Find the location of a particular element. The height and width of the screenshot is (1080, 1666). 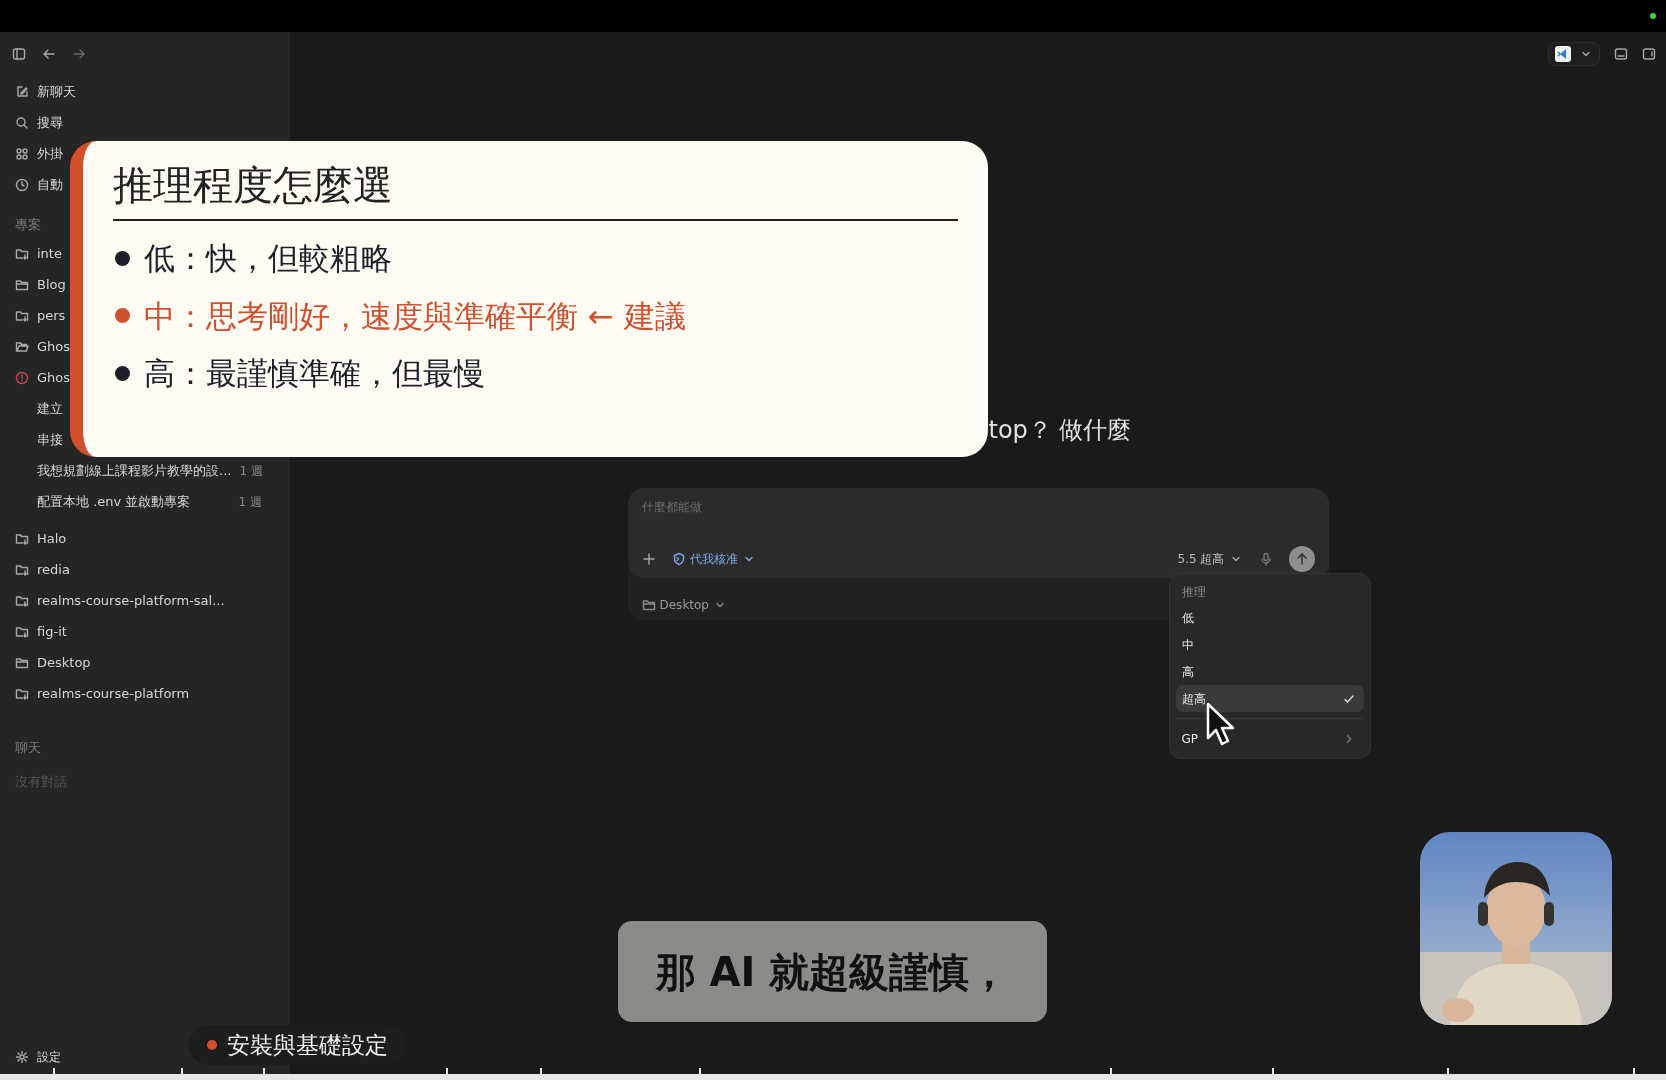

forward-button is located at coordinates (79, 54).